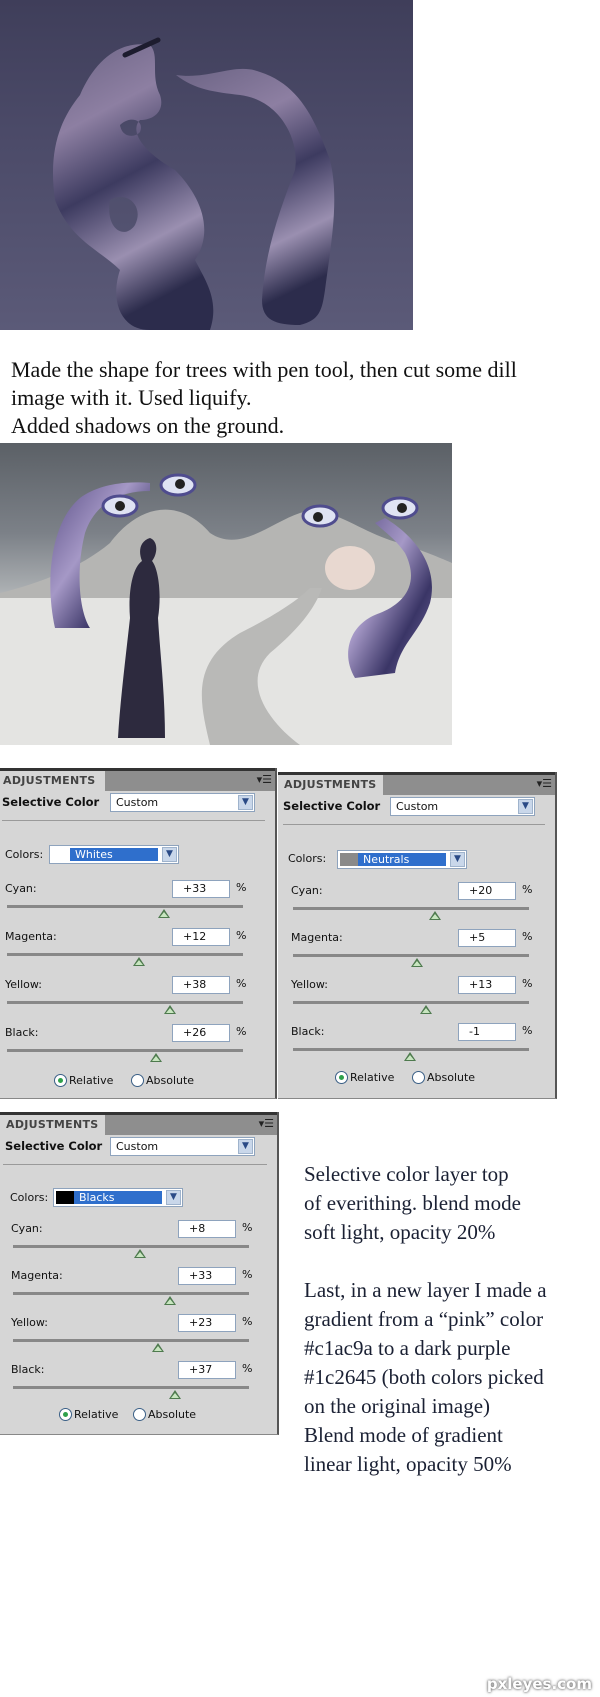 The image size is (600, 1697). I want to click on slider-label: Black:, so click(308, 1031).